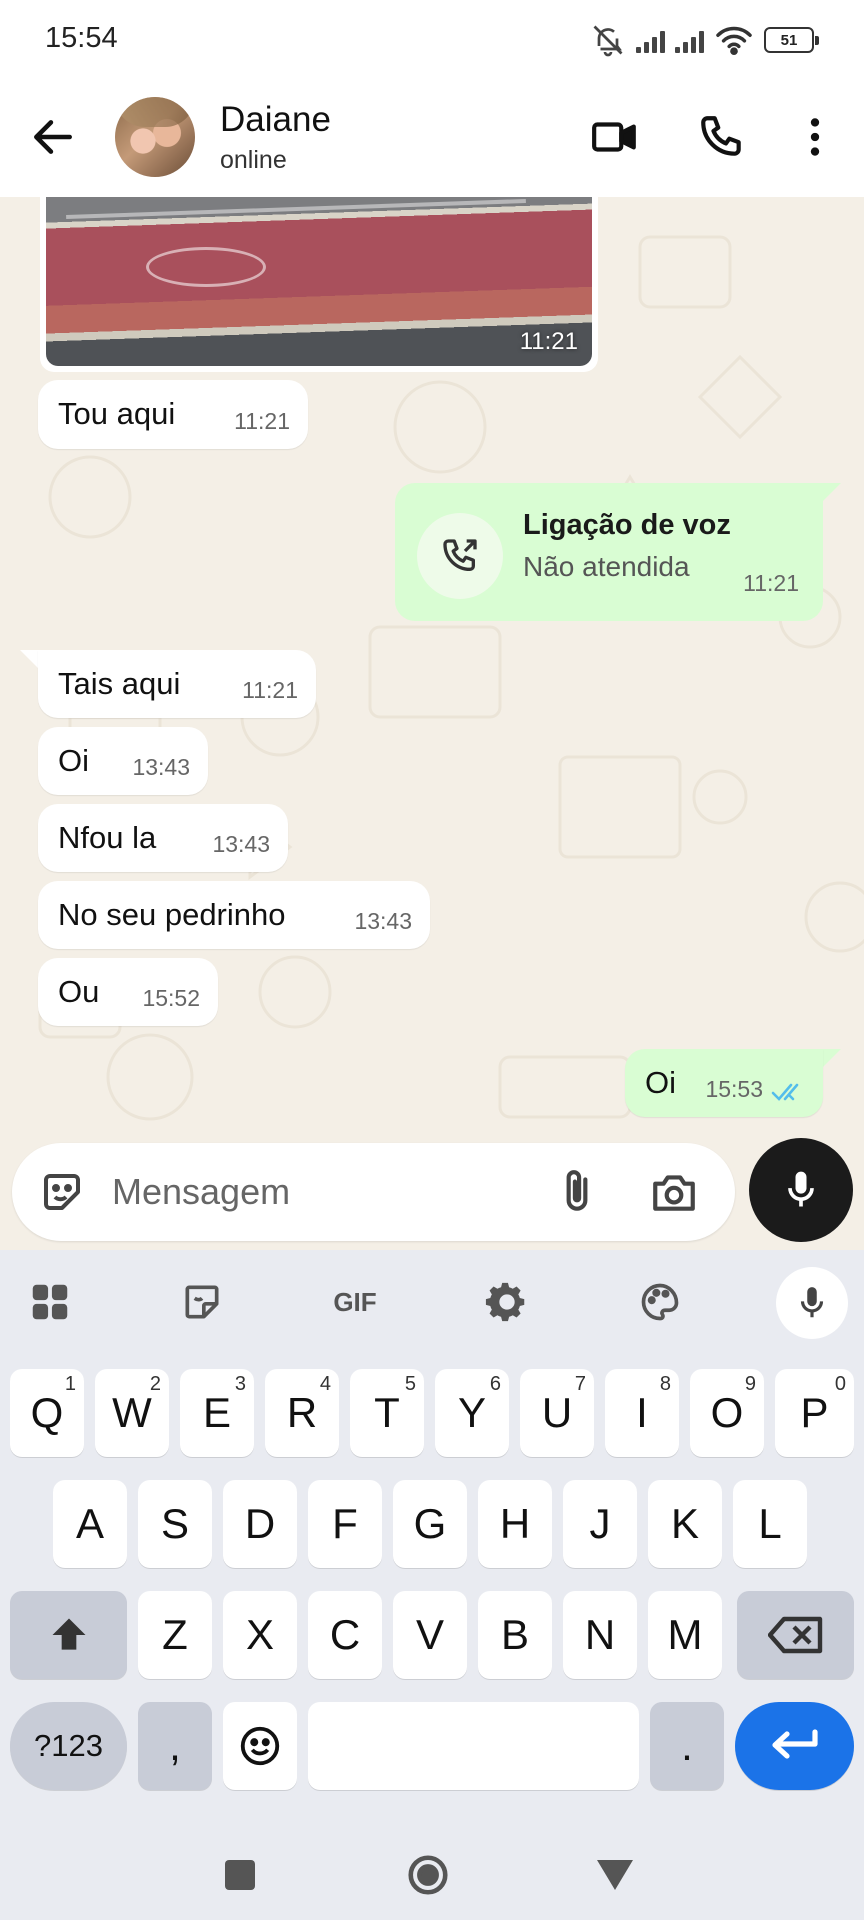  Describe the element at coordinates (217, 1413) in the screenshot. I see `key-e: E3` at that location.